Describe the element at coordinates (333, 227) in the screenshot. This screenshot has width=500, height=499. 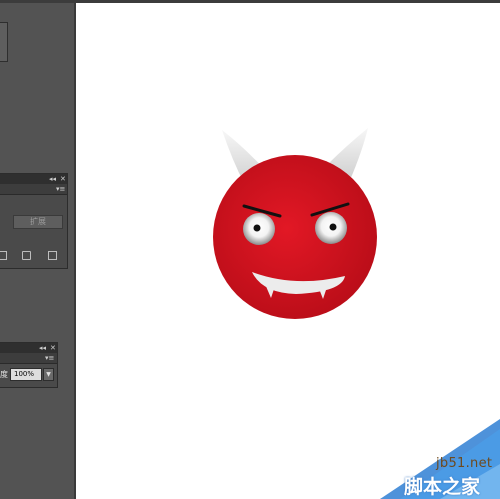
I see `right-pupil` at that location.